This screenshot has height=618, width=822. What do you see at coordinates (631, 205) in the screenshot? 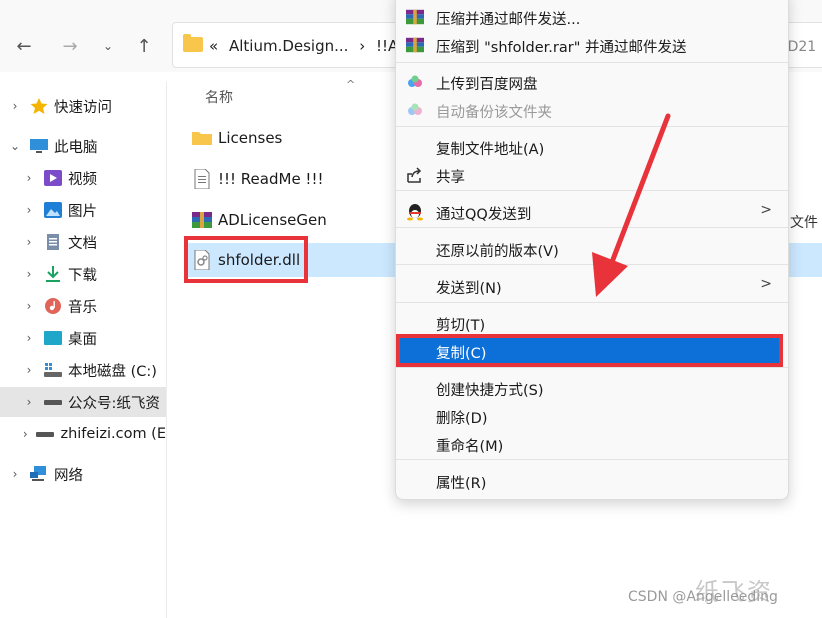
I see `annotation-arrow` at bounding box center [631, 205].